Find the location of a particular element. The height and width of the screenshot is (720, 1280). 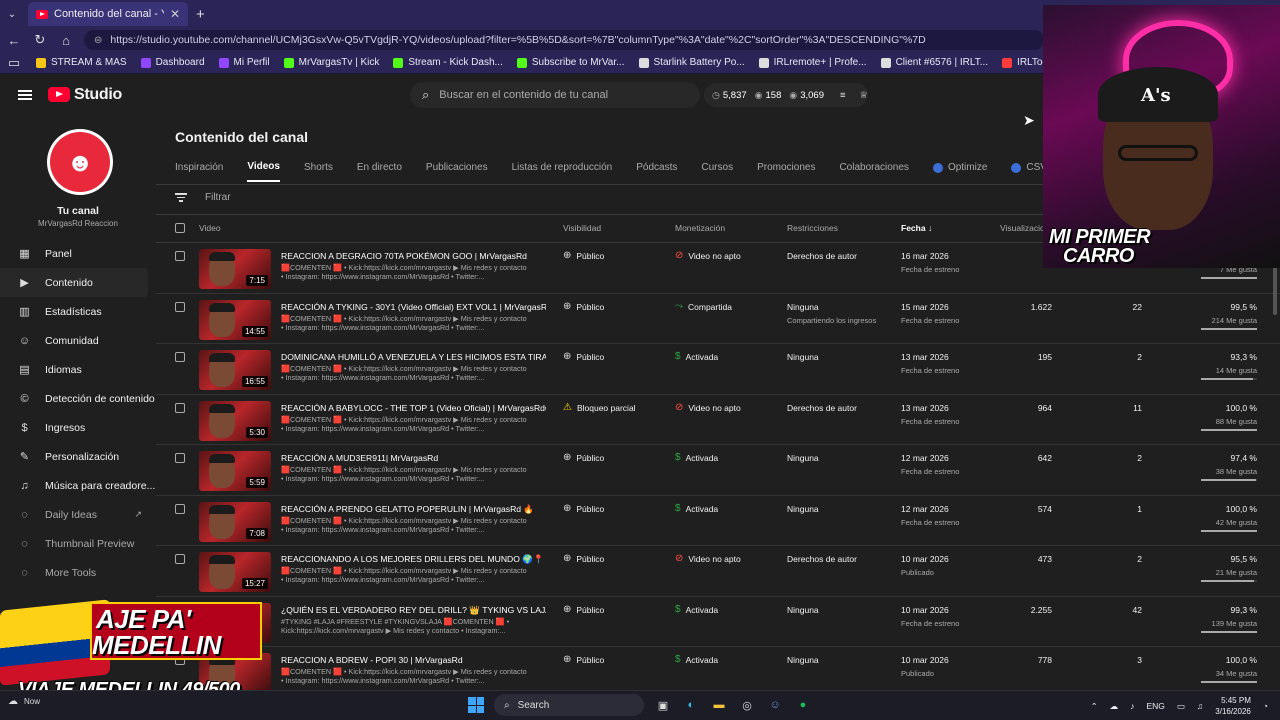

filter-icon is located at coordinates (181, 197).